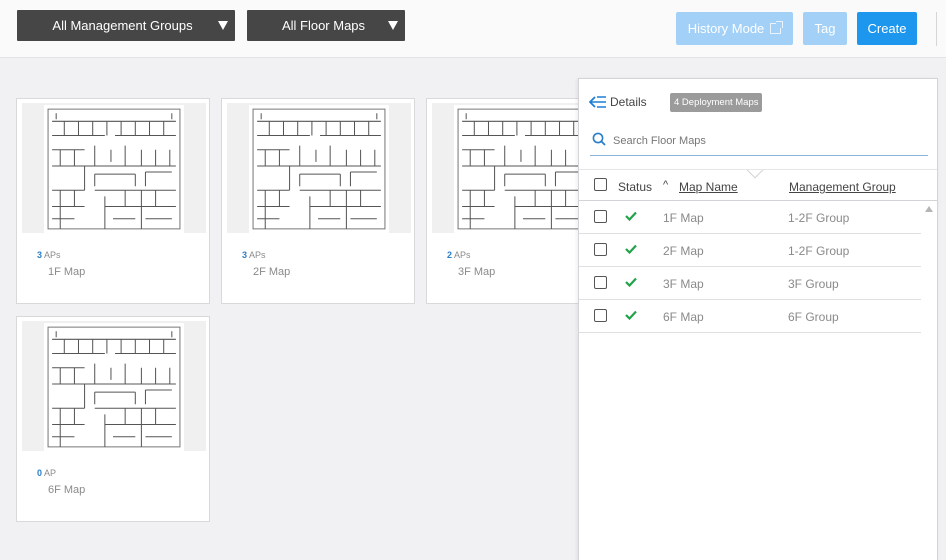 This screenshot has height=560, width=946. Describe the element at coordinates (628, 102) in the screenshot. I see `details-title: Details` at that location.